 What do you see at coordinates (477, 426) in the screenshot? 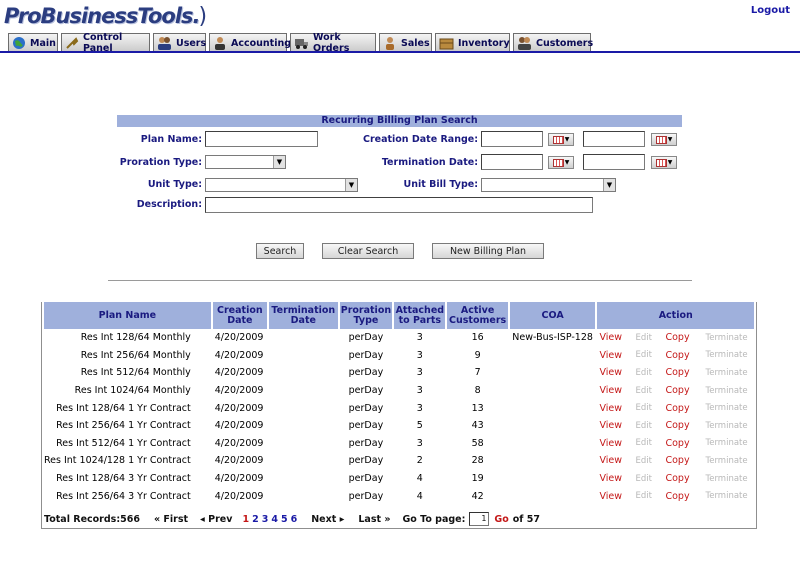
I see `active-customers-cell: 43` at bounding box center [477, 426].